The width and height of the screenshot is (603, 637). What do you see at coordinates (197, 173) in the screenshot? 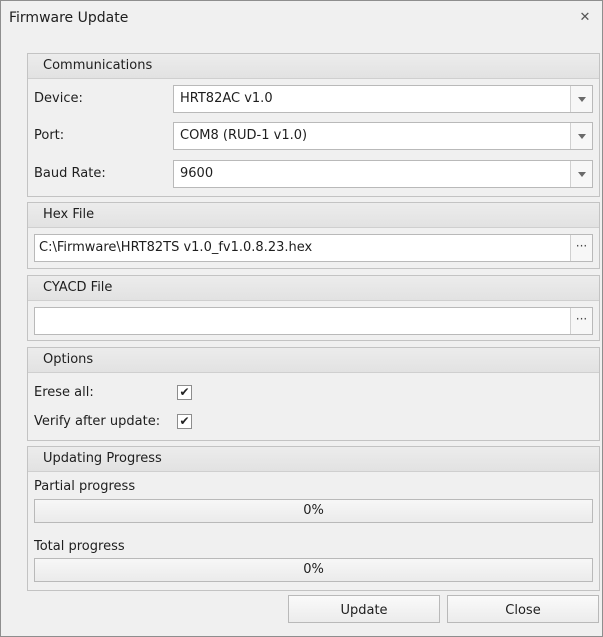
I see `baud-rate-value: 9600` at bounding box center [197, 173].